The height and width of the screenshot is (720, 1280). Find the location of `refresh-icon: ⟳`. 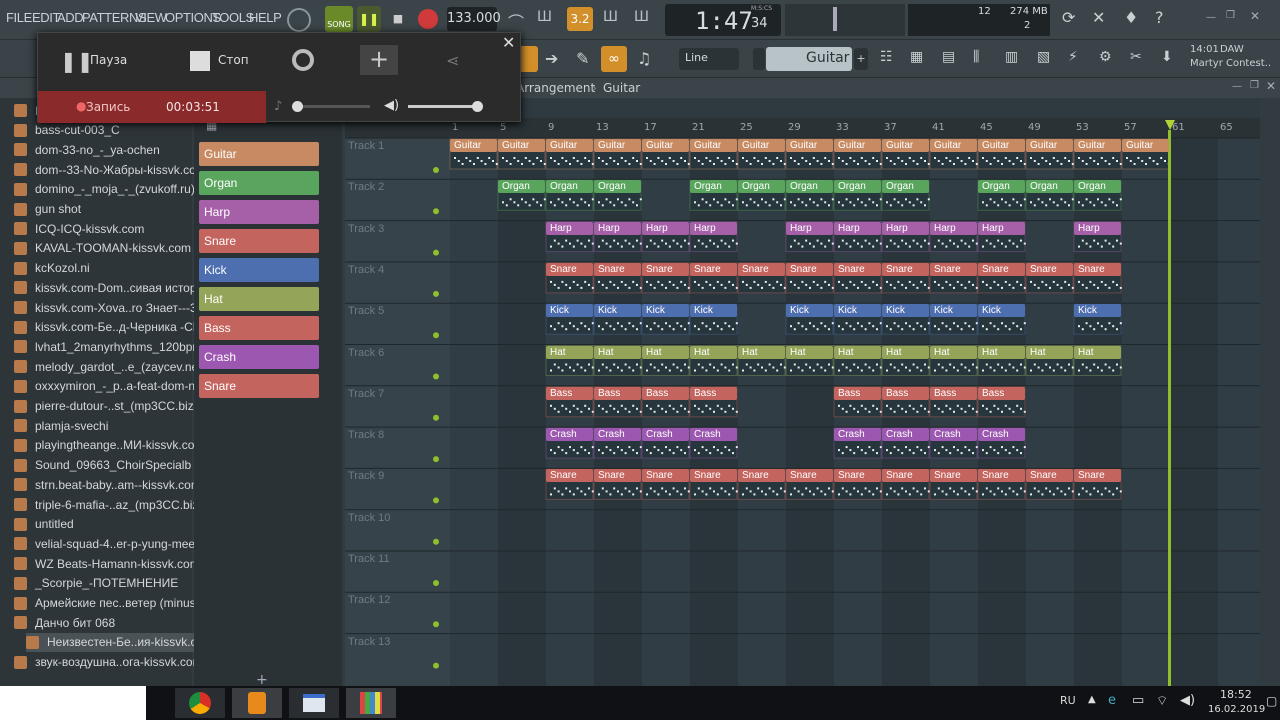

refresh-icon: ⟳ is located at coordinates (1068, 17).